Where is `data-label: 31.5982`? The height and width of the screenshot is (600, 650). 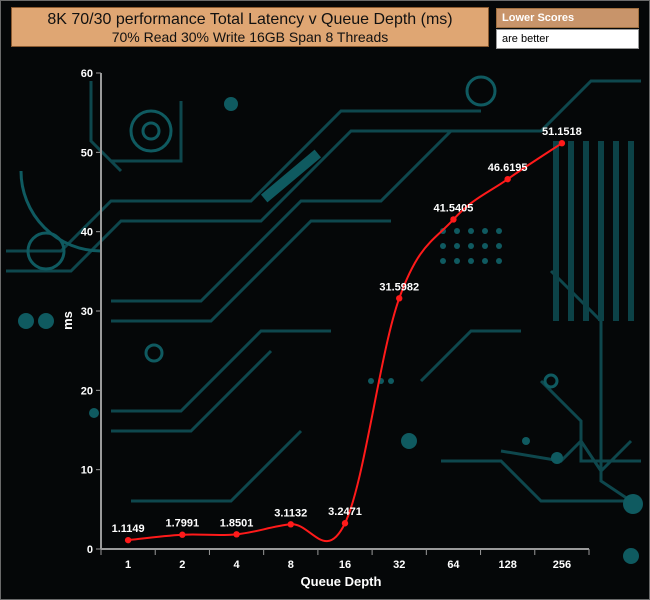
data-label: 31.5982 is located at coordinates (399, 287).